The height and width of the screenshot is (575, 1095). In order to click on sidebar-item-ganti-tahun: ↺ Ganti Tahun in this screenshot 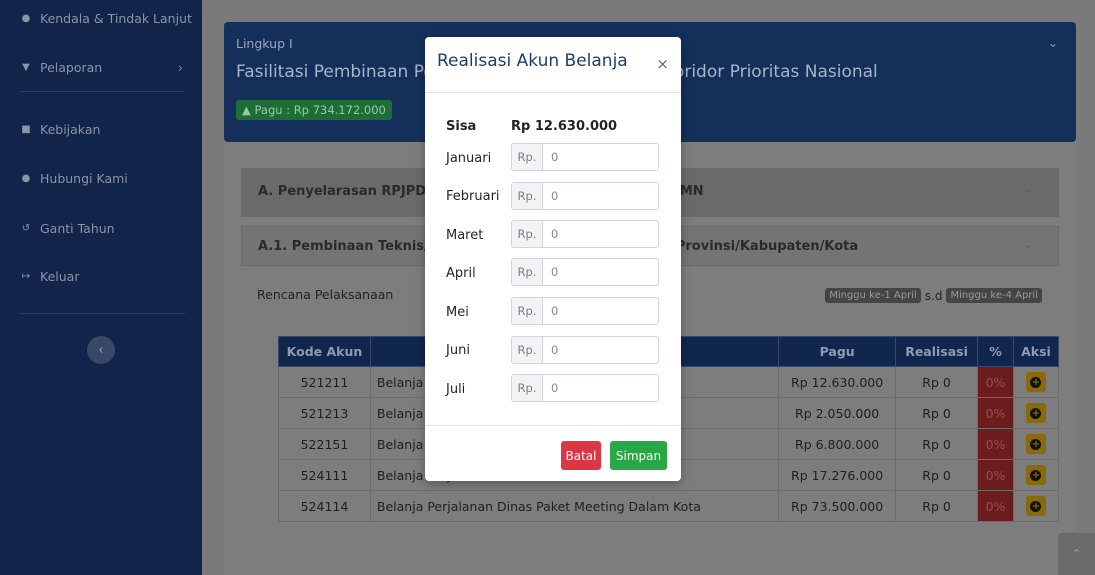, I will do `click(67, 228)`.